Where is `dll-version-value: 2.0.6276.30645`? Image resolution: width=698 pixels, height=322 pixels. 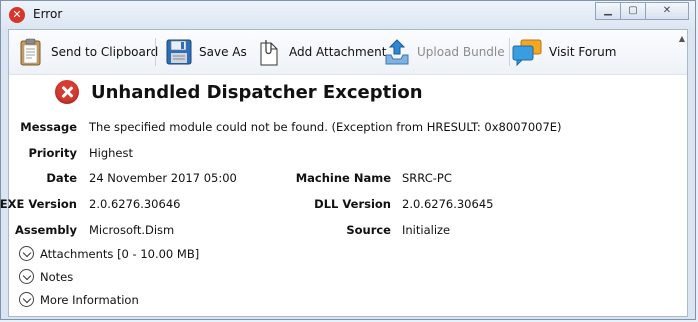 dll-version-value: 2.0.6276.30645 is located at coordinates (448, 204).